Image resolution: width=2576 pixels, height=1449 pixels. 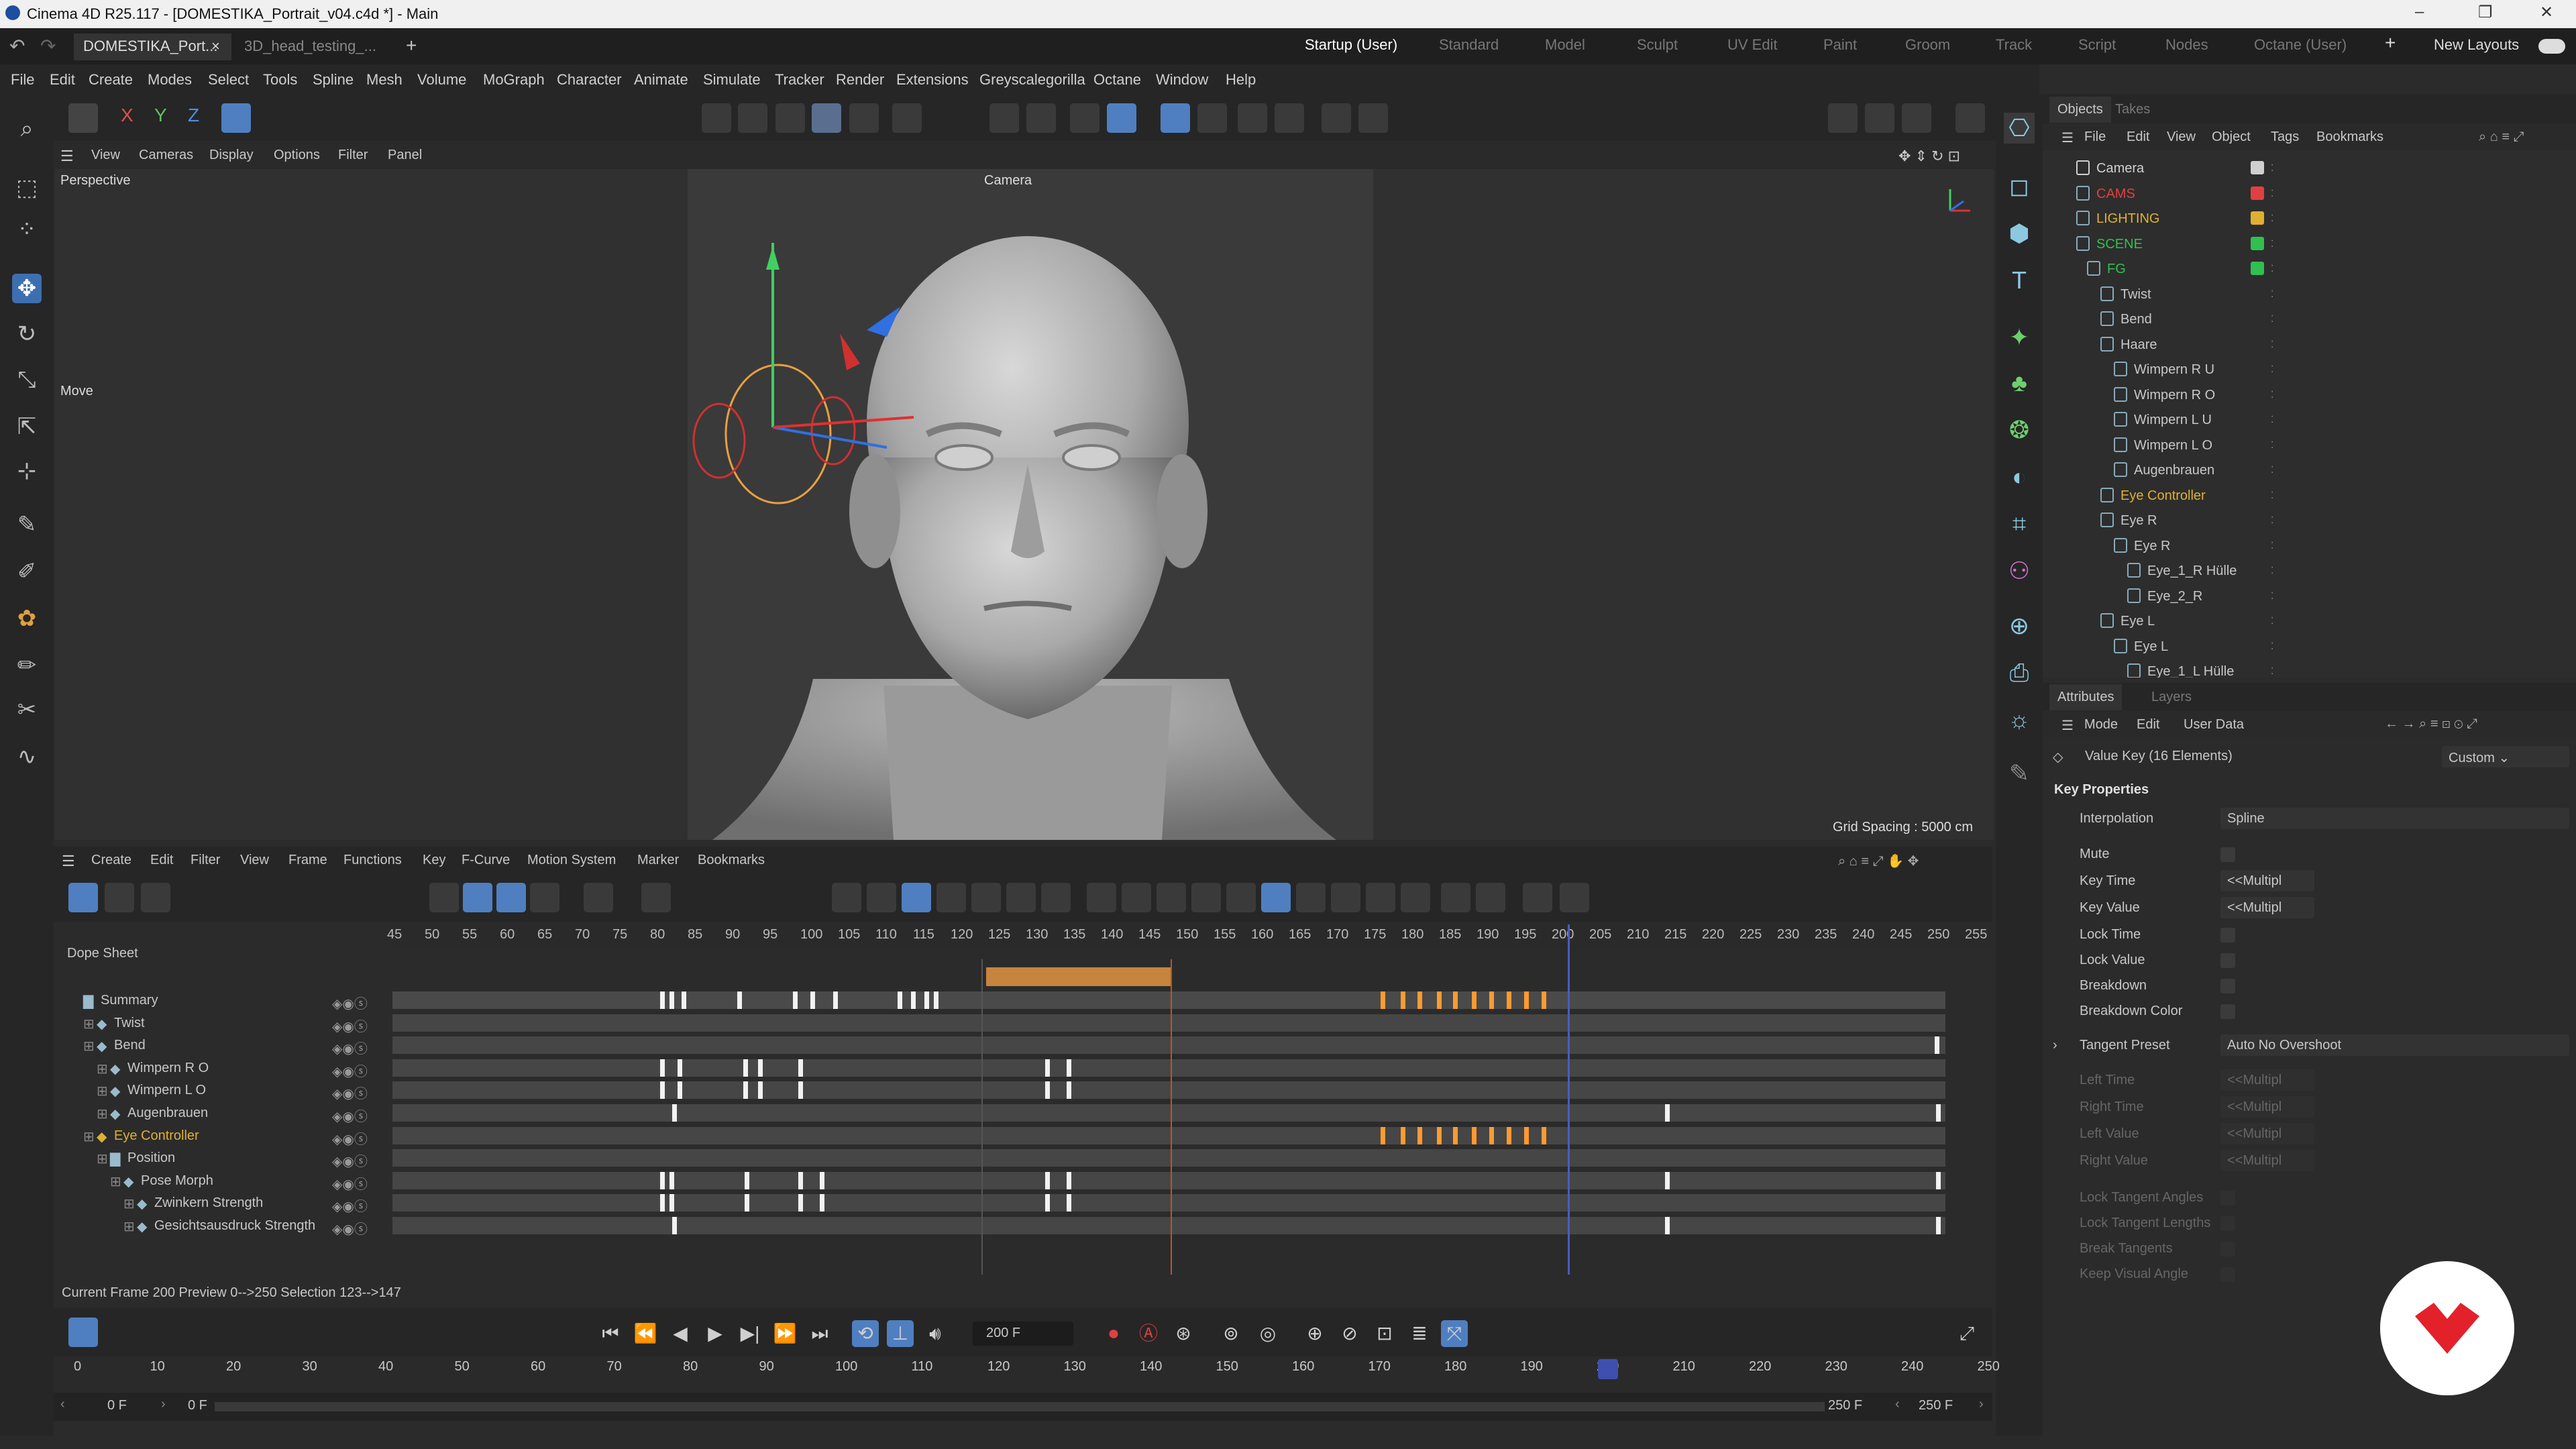 I want to click on objects-search-icon: ⌕ ⌂ ≡ ⤢, so click(x=2501, y=137).